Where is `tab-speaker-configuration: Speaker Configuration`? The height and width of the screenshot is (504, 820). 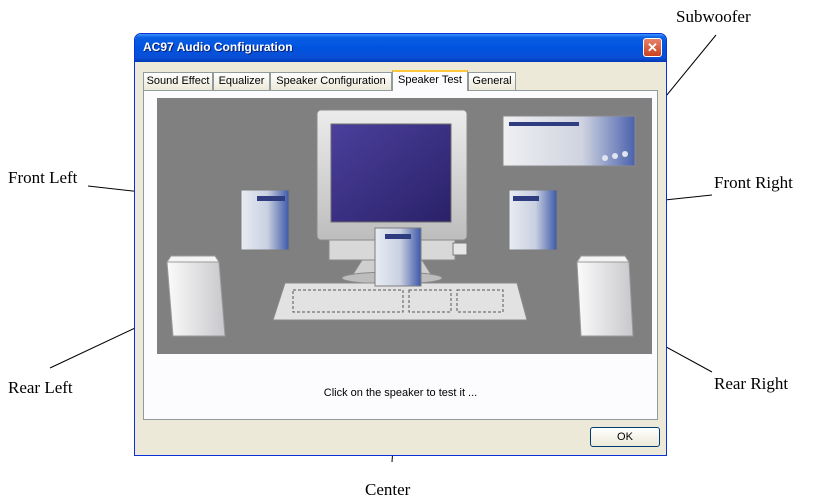 tab-speaker-configuration: Speaker Configuration is located at coordinates (331, 81).